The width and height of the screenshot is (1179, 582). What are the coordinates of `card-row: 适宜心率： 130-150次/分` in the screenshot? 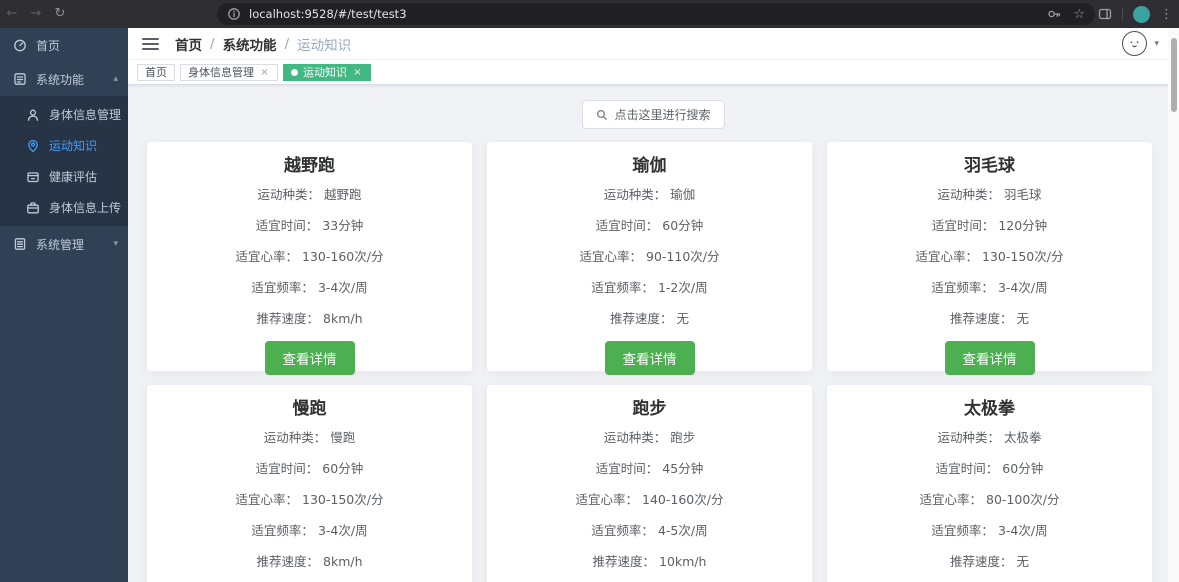 It's located at (309, 499).